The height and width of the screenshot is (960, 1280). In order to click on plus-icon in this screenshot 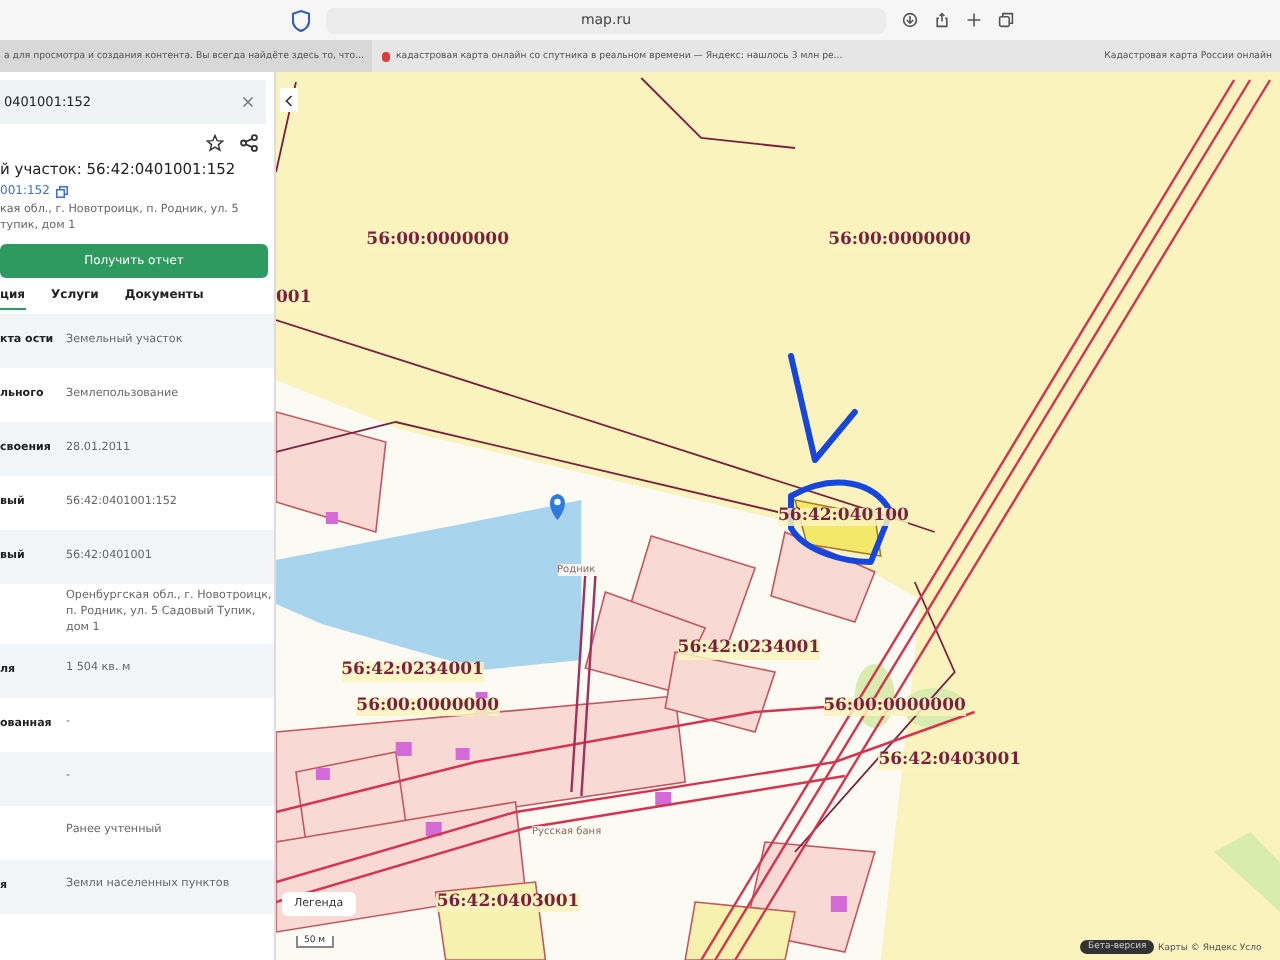, I will do `click(974, 20)`.